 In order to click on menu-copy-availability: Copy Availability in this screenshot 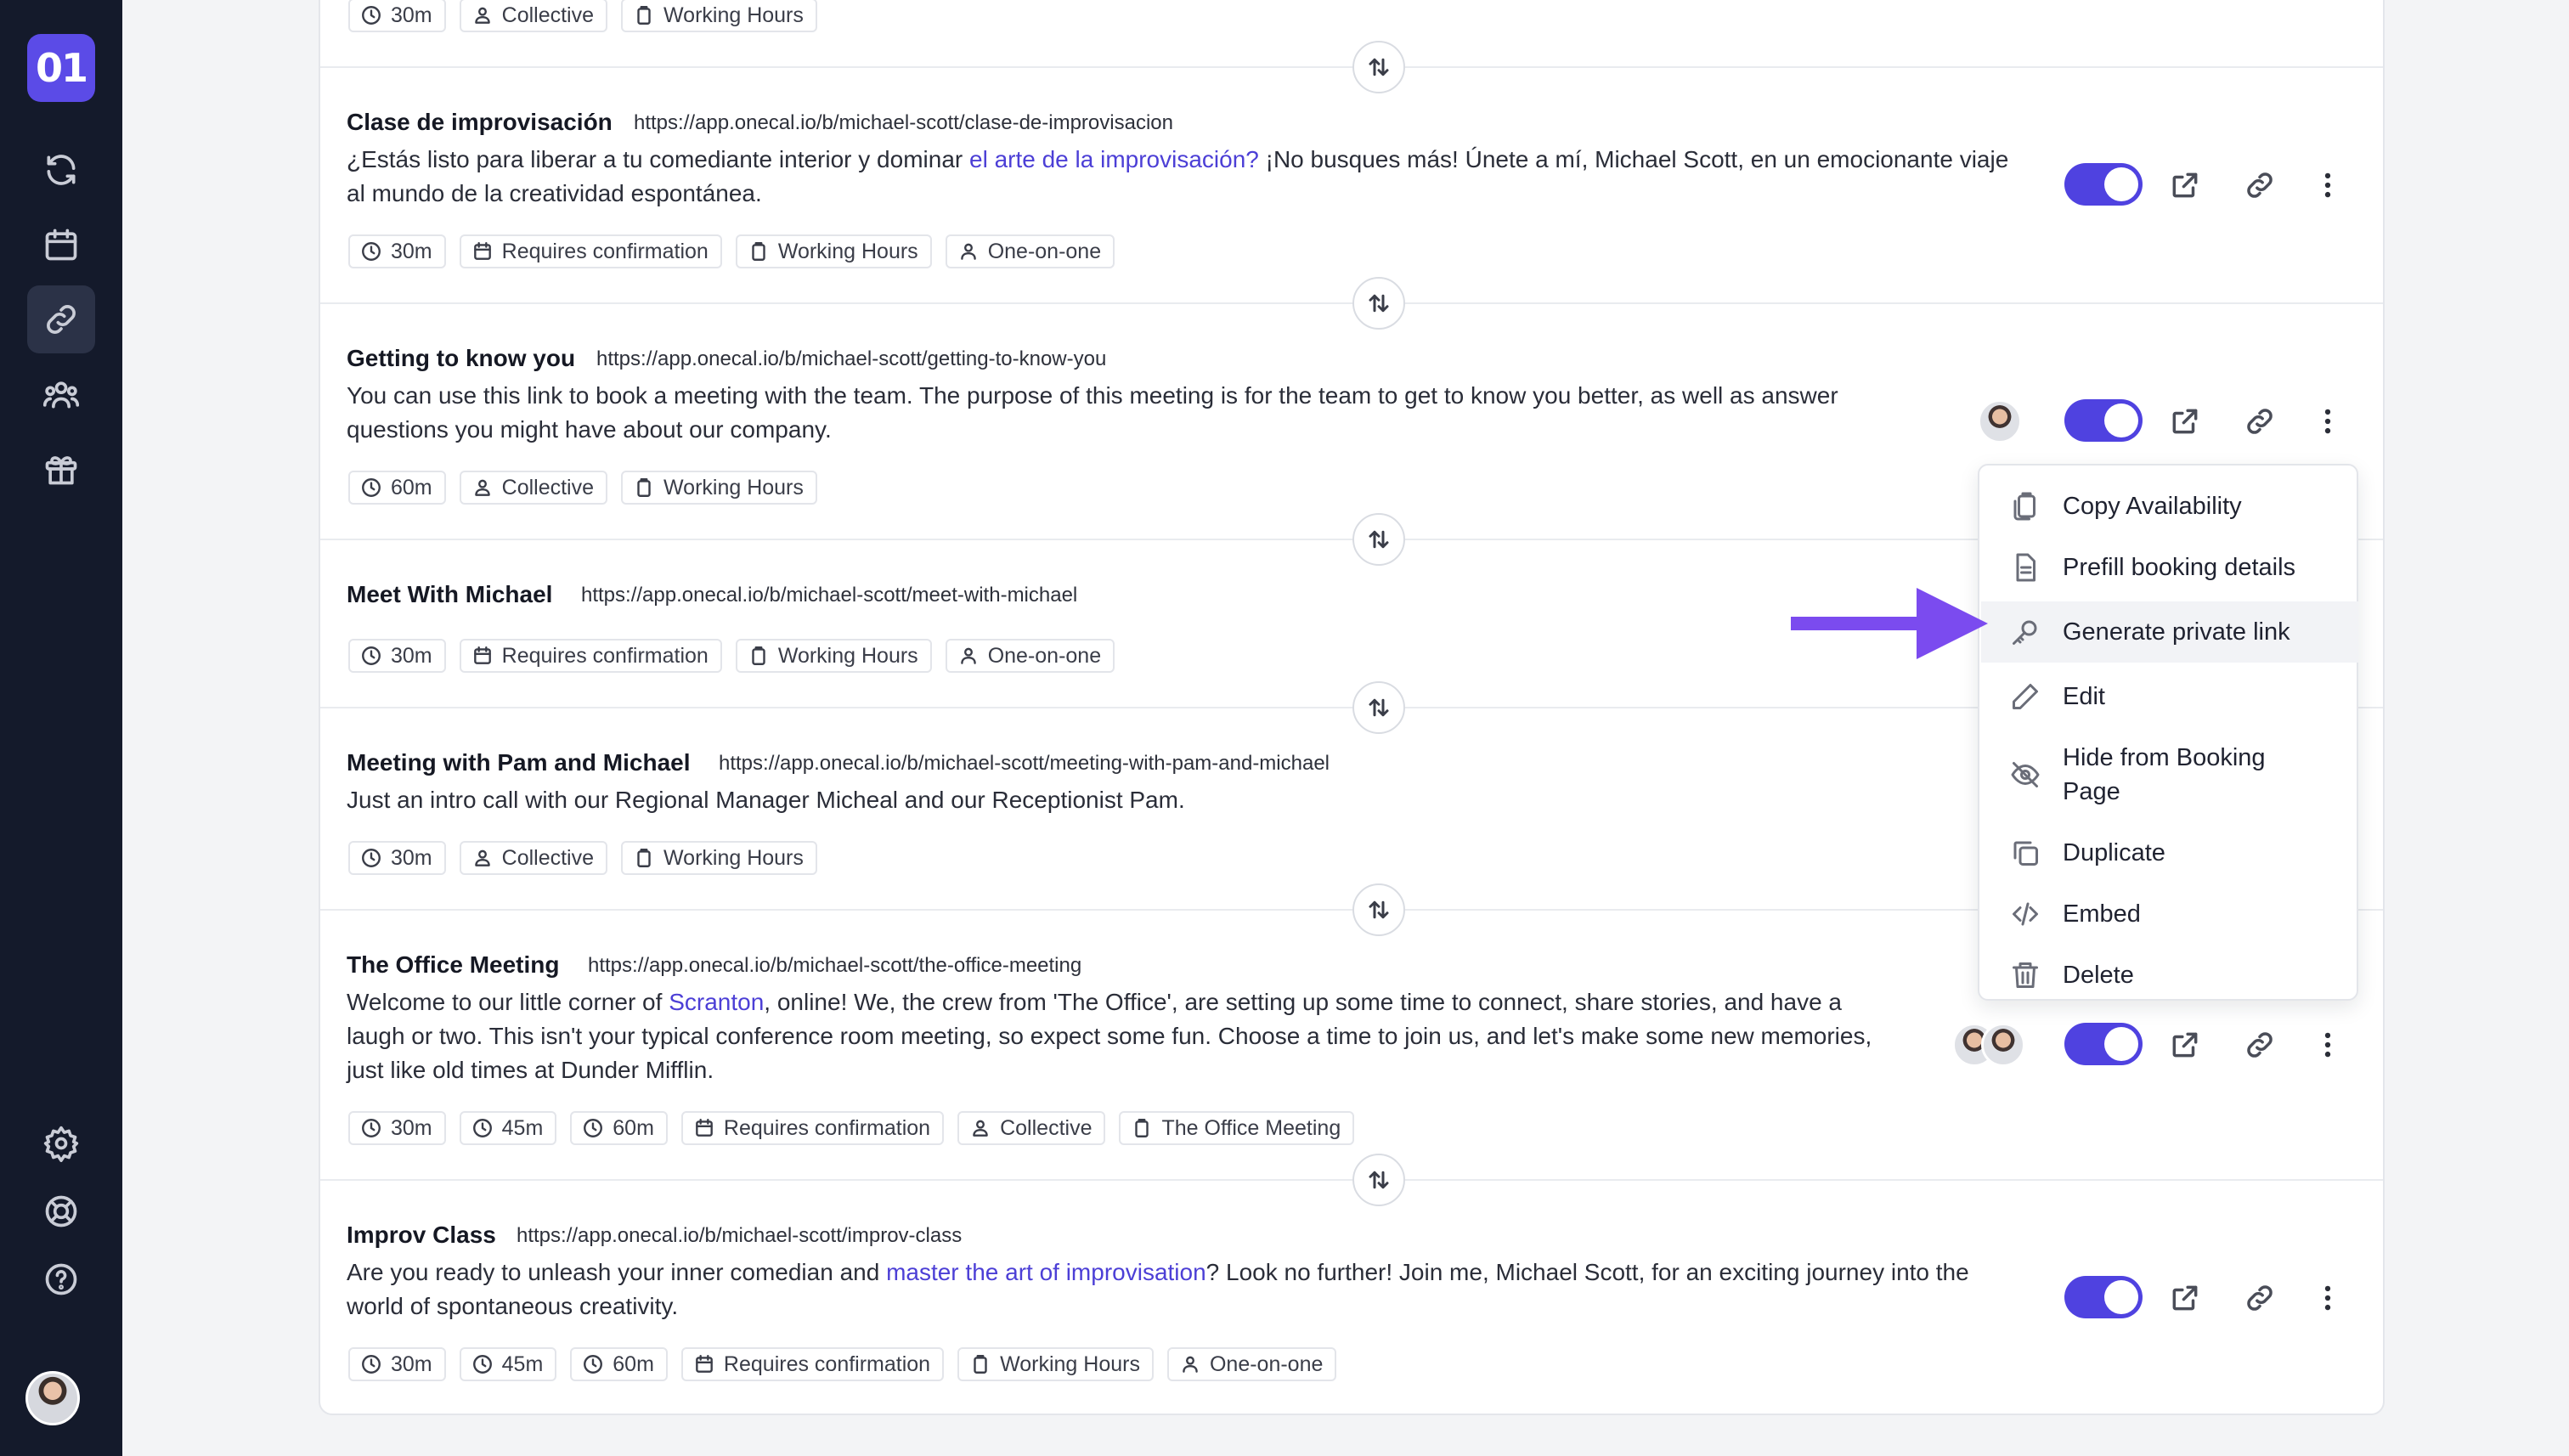, I will do `click(2170, 506)`.